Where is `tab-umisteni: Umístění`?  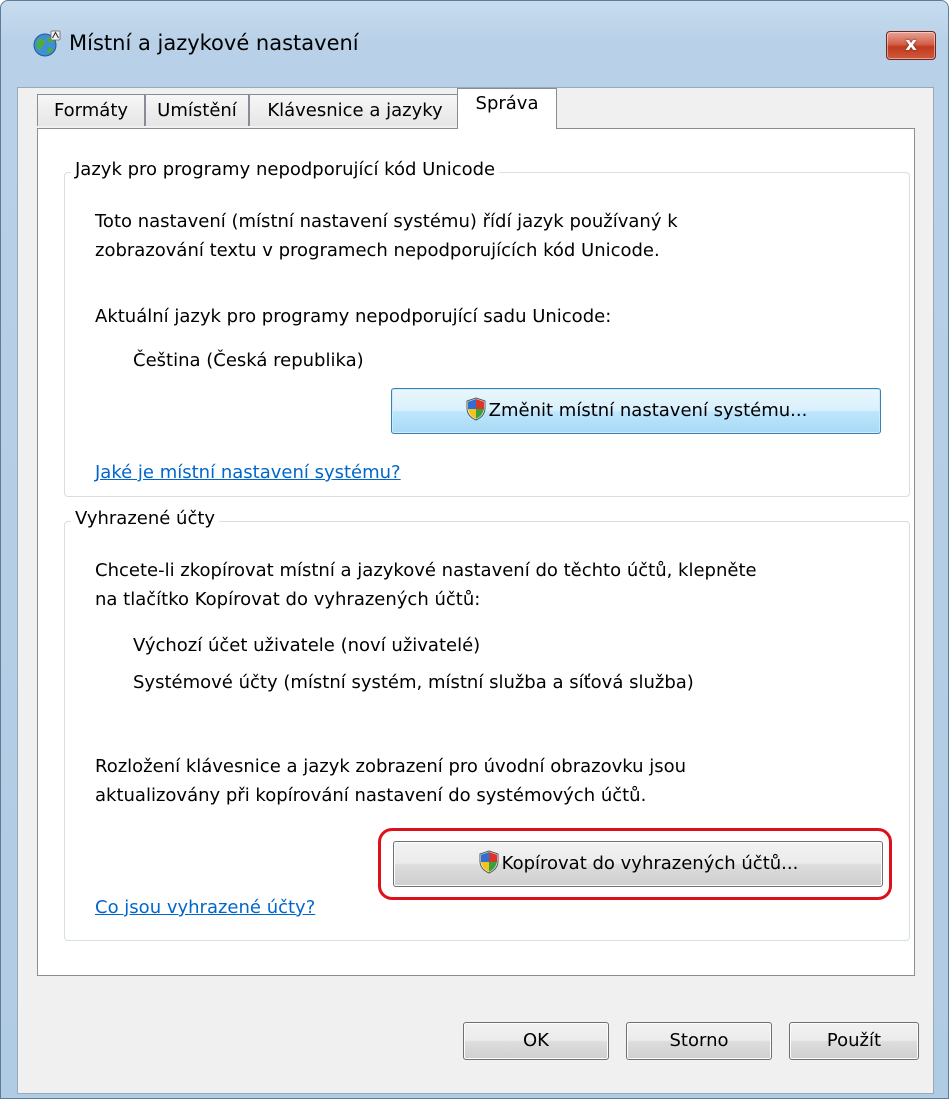
tab-umisteni: Umístění is located at coordinates (197, 110).